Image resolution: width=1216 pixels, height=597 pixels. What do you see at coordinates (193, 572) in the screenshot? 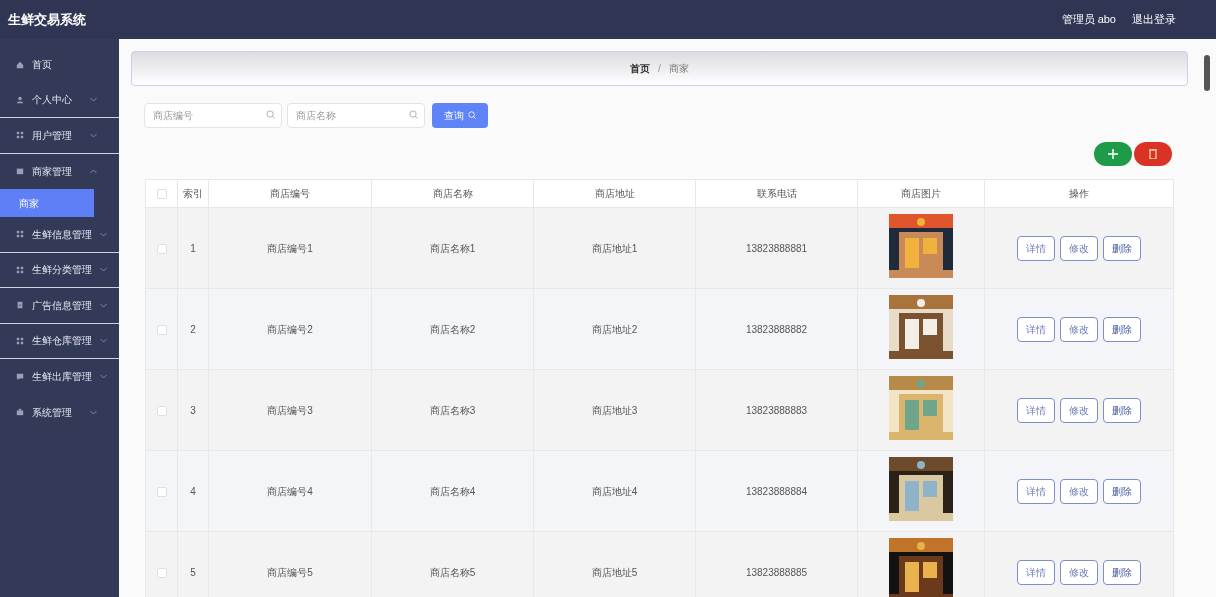
I see `table-cell: 5` at bounding box center [193, 572].